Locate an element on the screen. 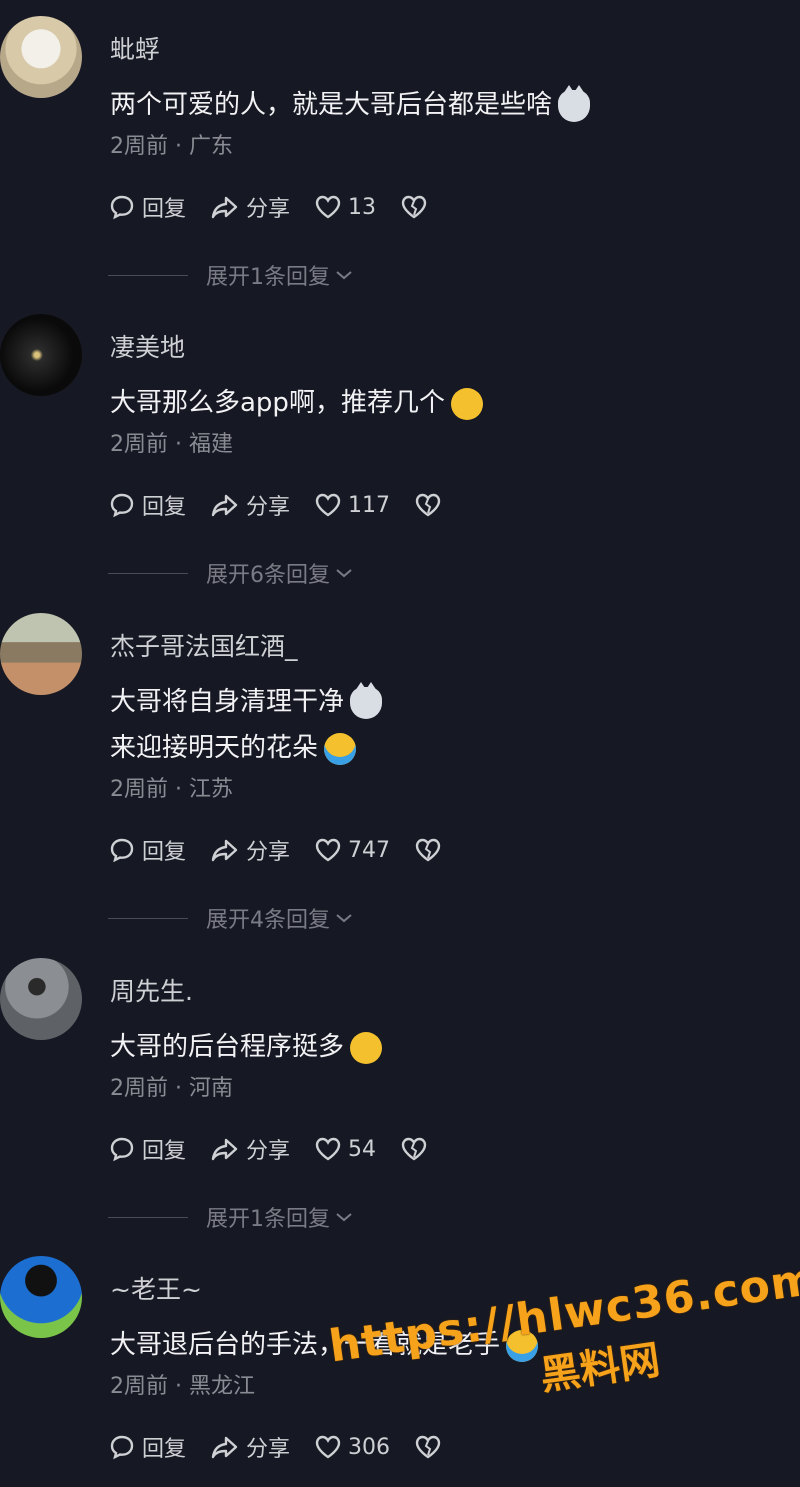 This screenshot has width=800, height=1487. comment-text: 大哥的后台程序挺多 is located at coordinates (246, 1045).